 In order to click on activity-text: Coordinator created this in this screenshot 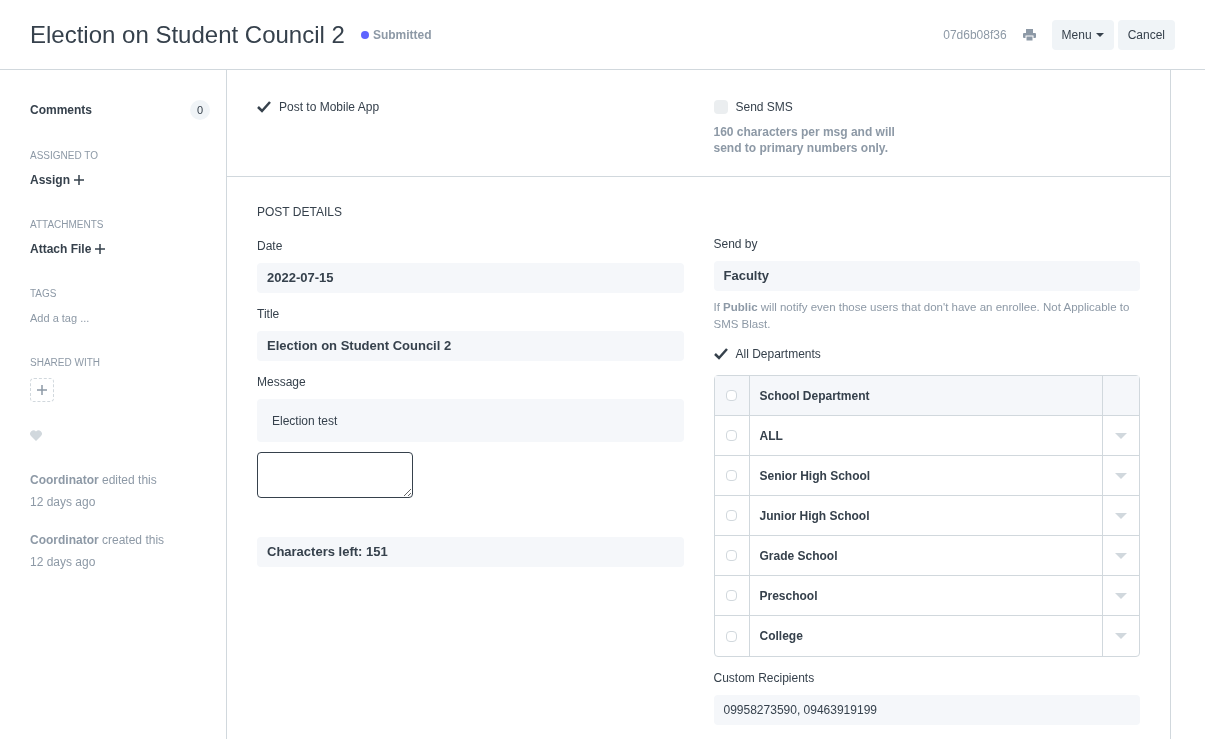, I will do `click(98, 540)`.